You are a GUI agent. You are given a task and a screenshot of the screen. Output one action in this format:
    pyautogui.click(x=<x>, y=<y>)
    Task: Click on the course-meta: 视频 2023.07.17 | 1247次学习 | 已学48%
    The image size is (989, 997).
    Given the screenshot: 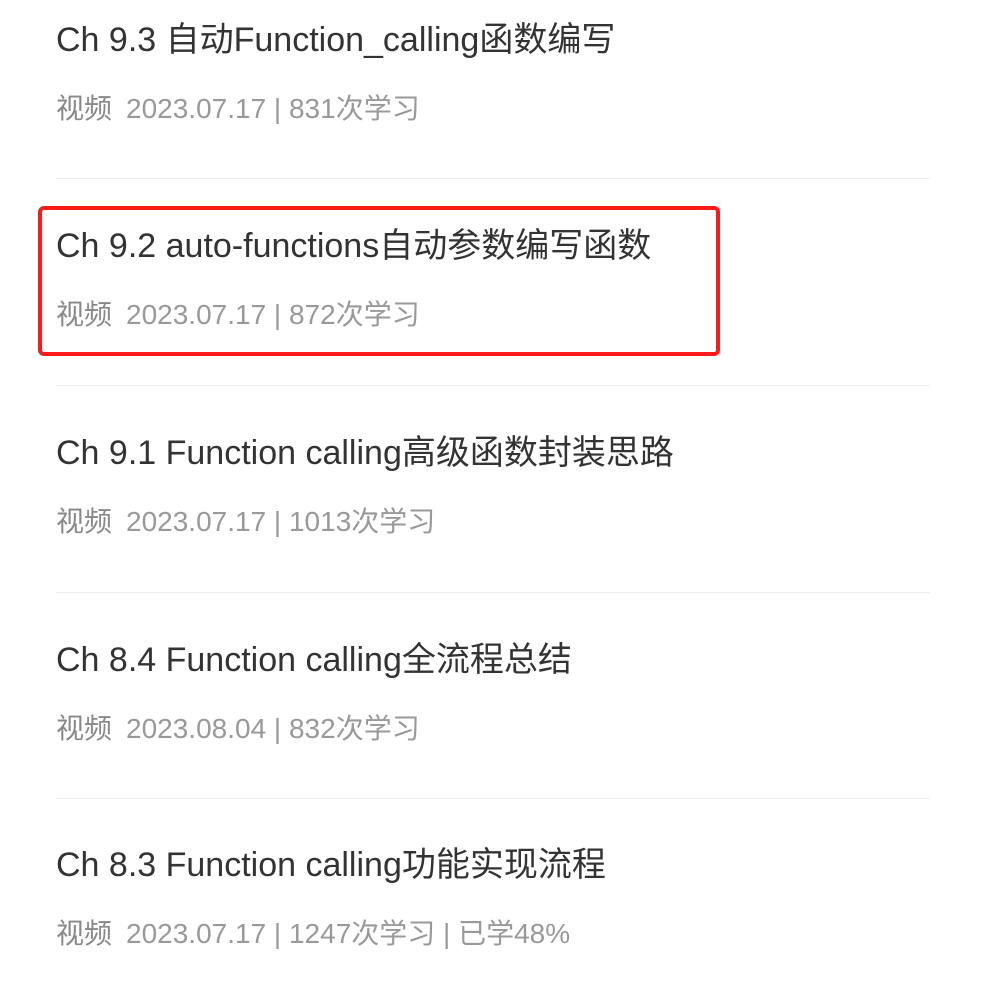 What is the action you would take?
    pyautogui.click(x=313, y=934)
    